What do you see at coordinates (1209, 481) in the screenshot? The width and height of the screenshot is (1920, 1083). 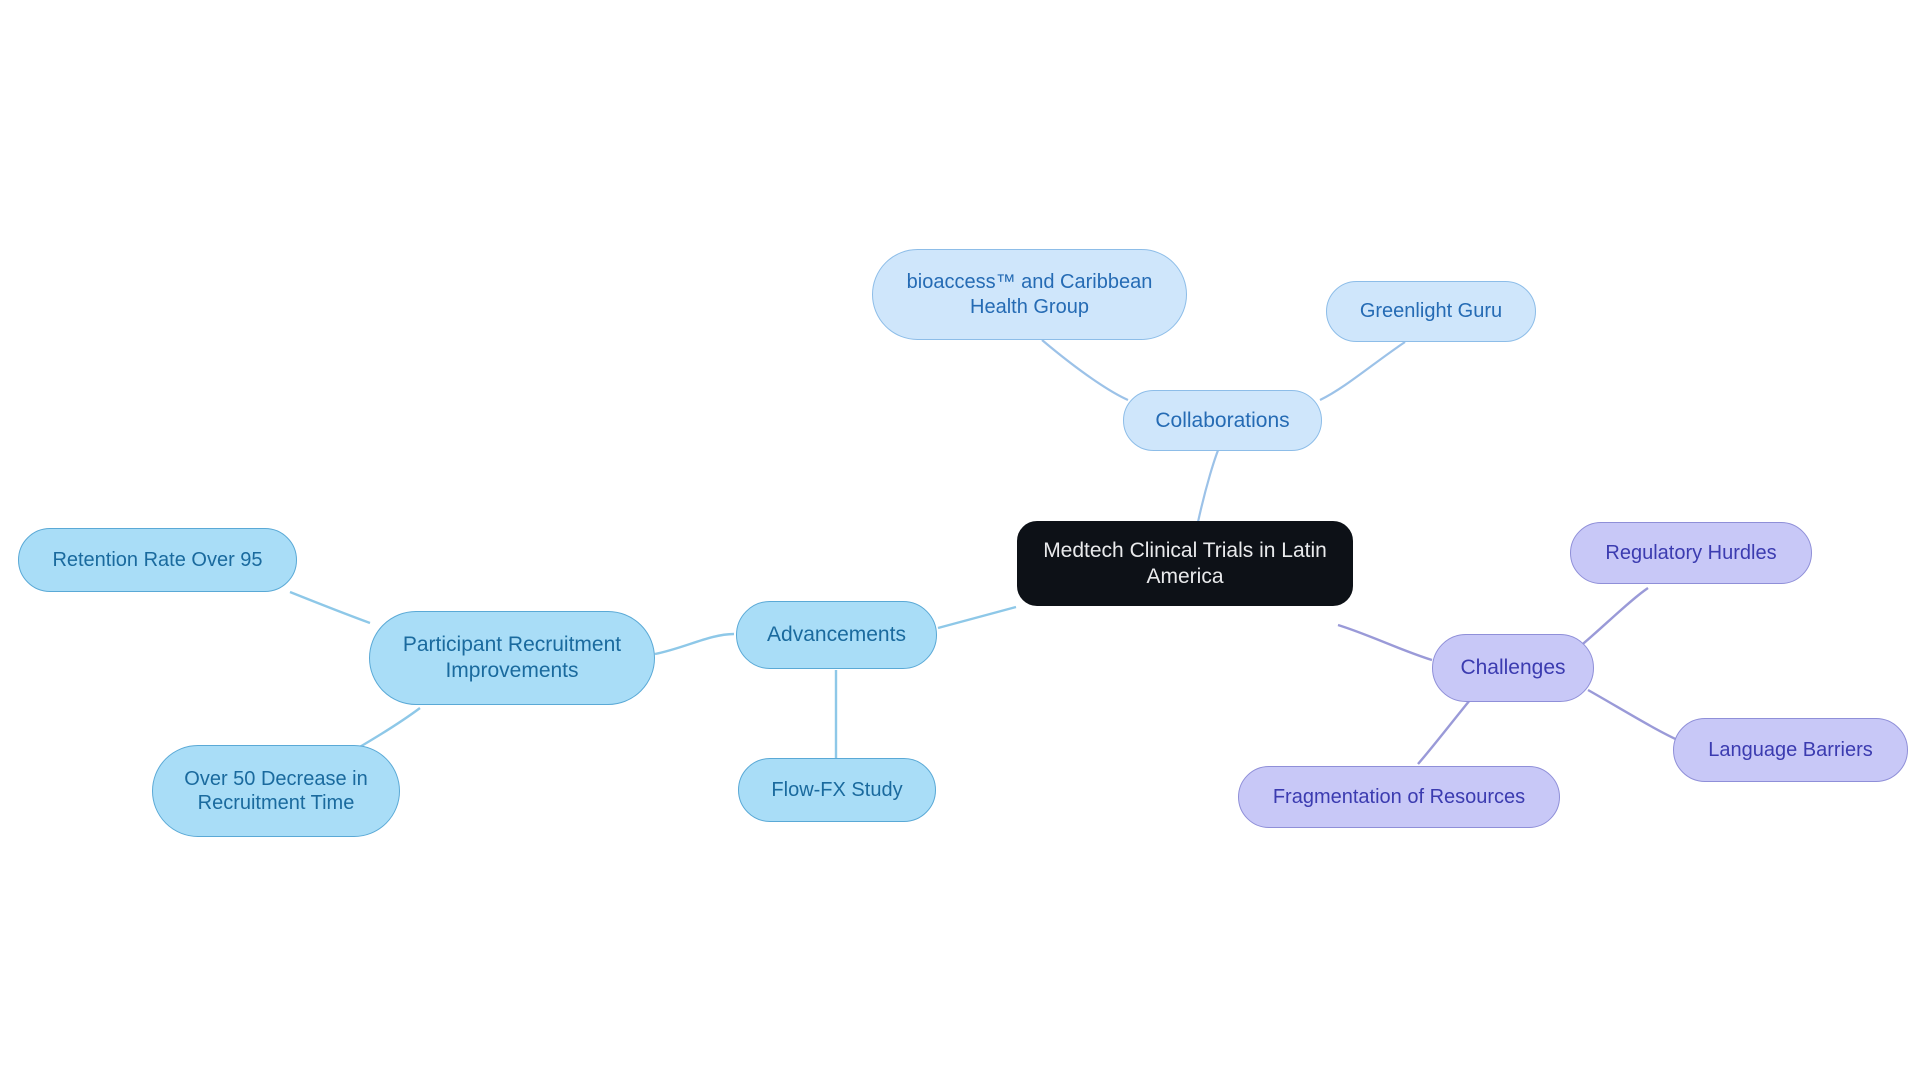 I see `edge-root-collaborations` at bounding box center [1209, 481].